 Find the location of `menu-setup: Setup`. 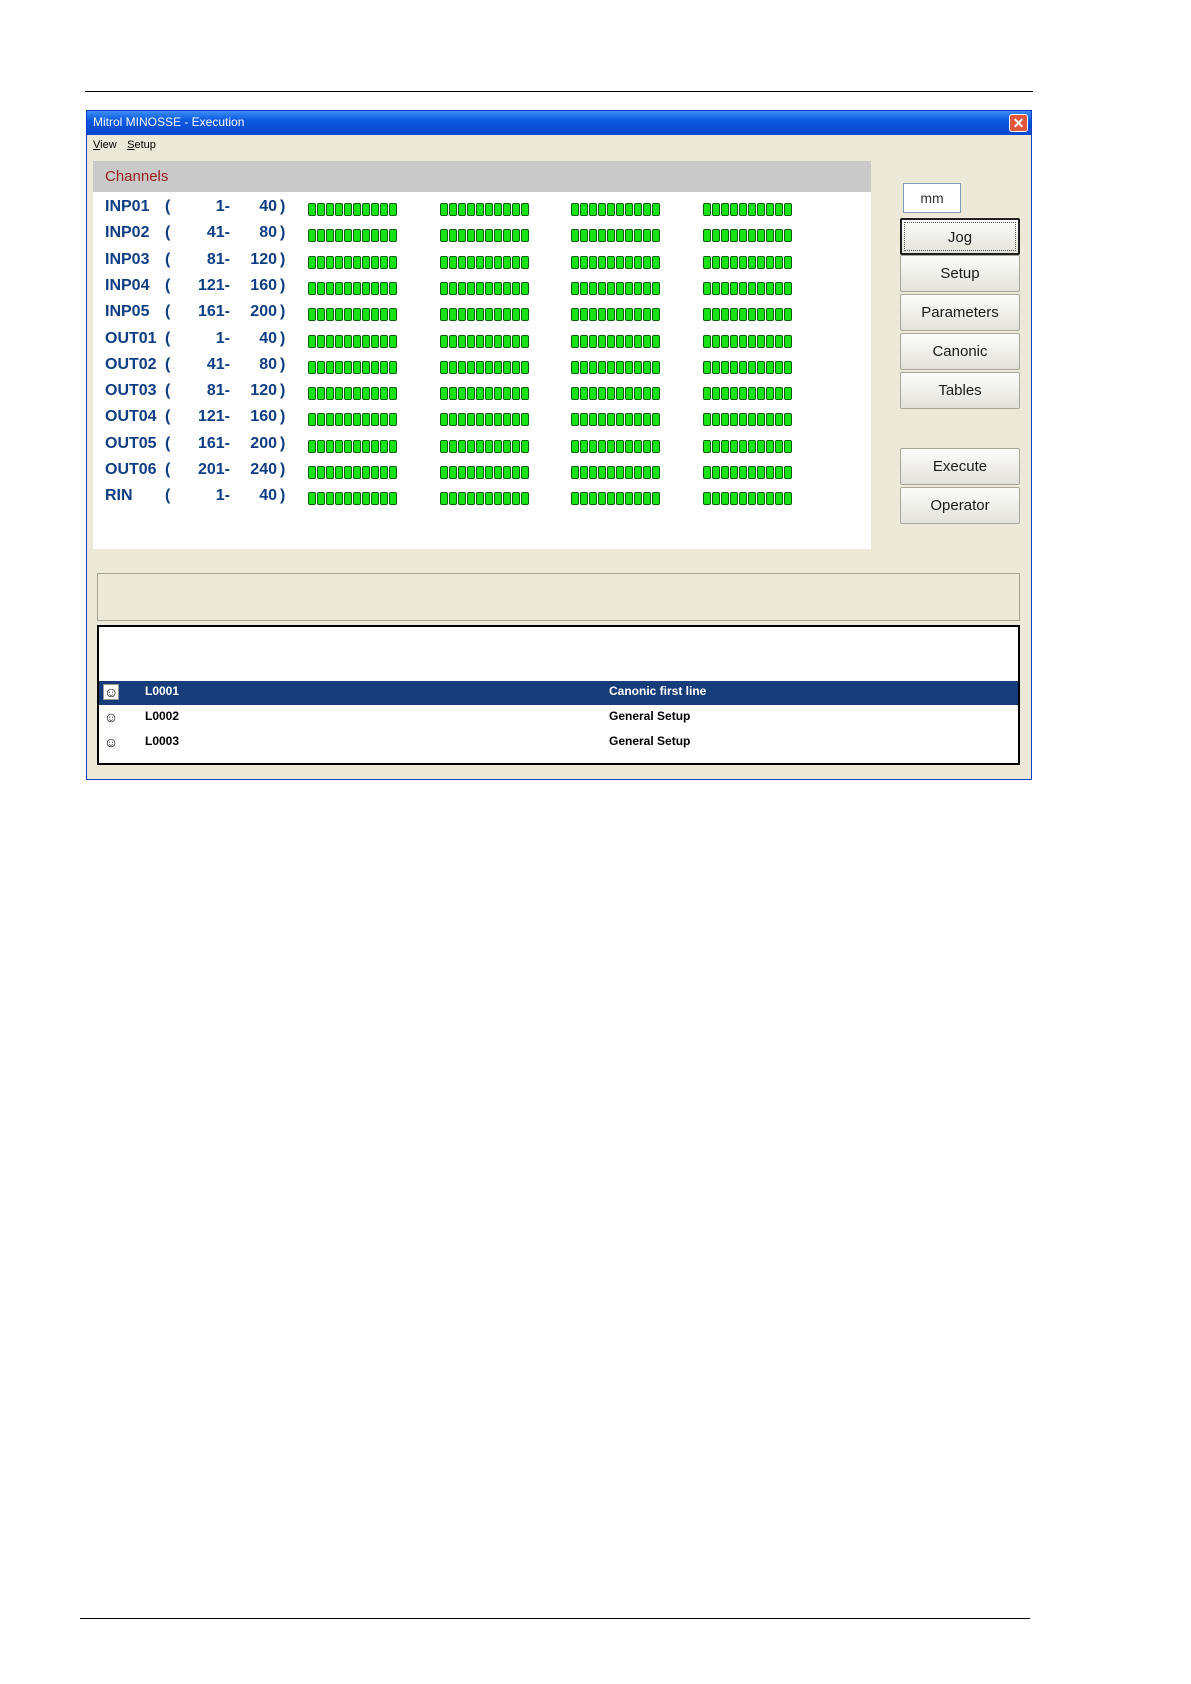

menu-setup: Setup is located at coordinates (141, 145).